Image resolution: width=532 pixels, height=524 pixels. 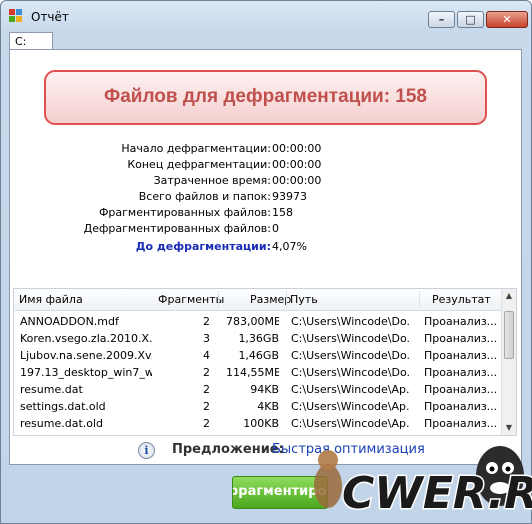 What do you see at coordinates (199, 164) in the screenshot?
I see `stat-label: Конец дефрагментации:` at bounding box center [199, 164].